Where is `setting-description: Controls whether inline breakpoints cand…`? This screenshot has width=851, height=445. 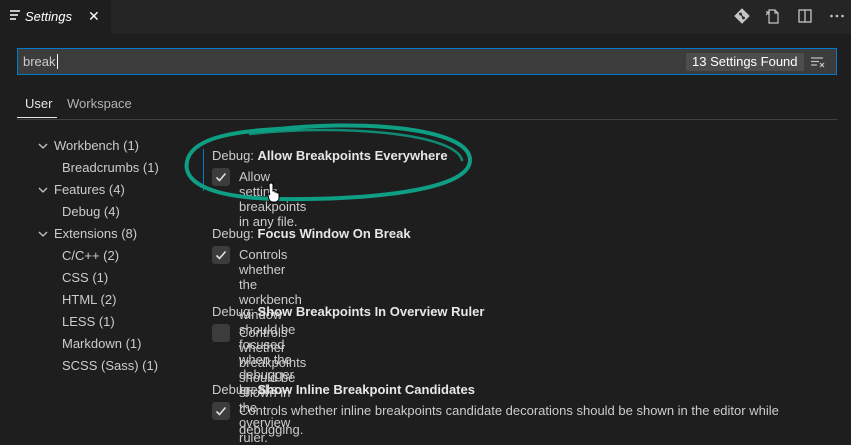 setting-description: Controls whether inline breakpoints cand… is located at coordinates (509, 410).